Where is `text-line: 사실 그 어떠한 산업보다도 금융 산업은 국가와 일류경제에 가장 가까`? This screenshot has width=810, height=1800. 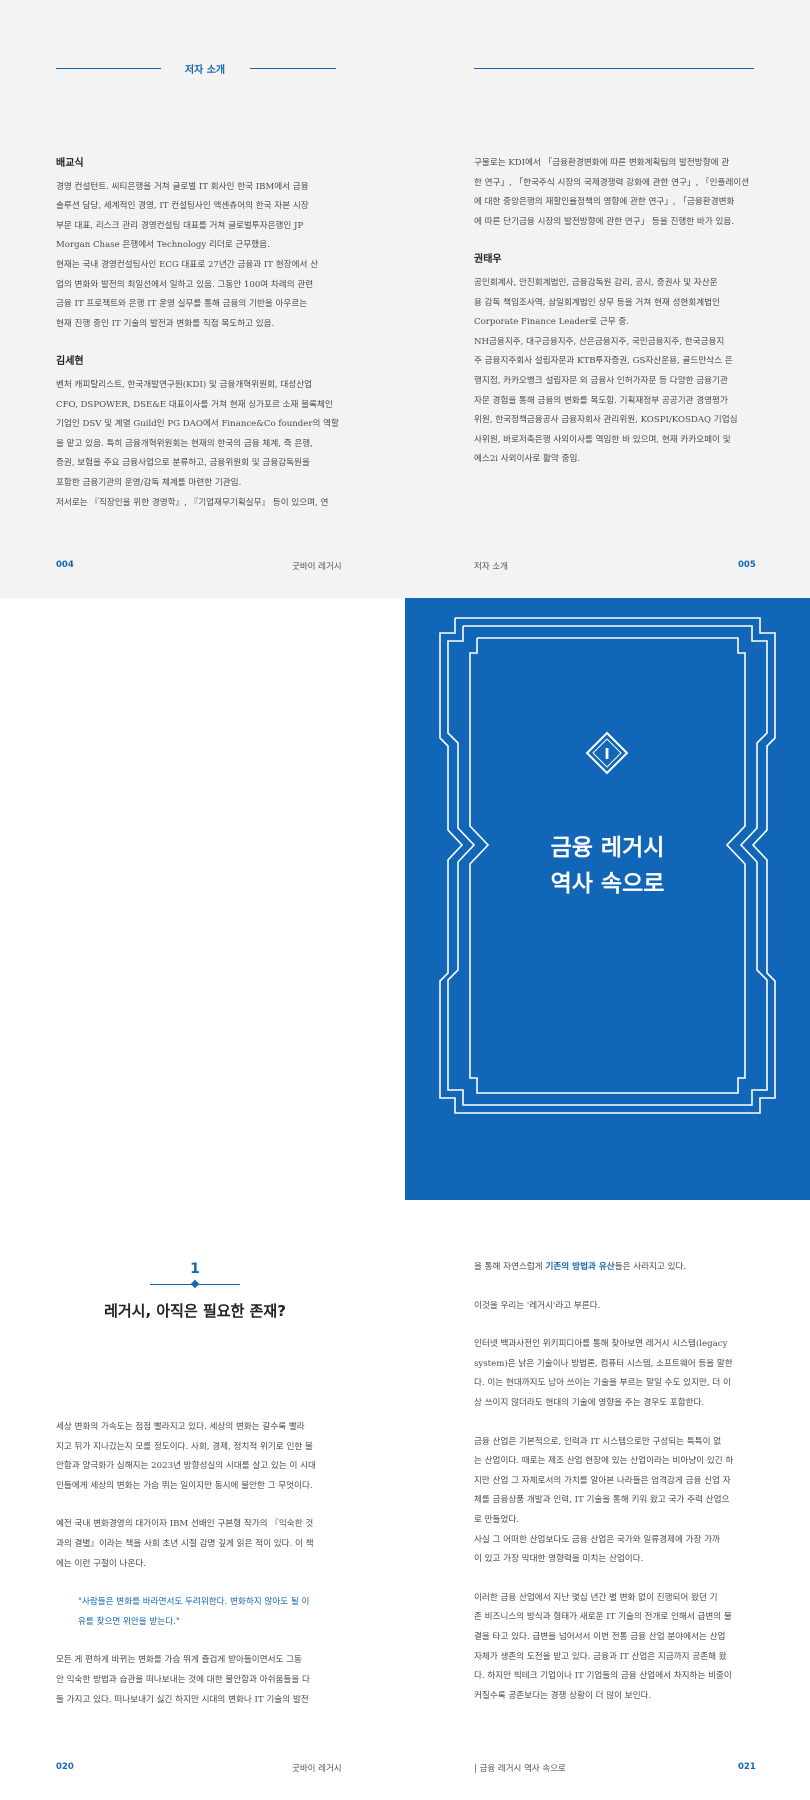
text-line: 사실 그 어떠한 산업보다도 금융 산업은 국가와 일류경제에 가장 가까 is located at coordinates (597, 1539).